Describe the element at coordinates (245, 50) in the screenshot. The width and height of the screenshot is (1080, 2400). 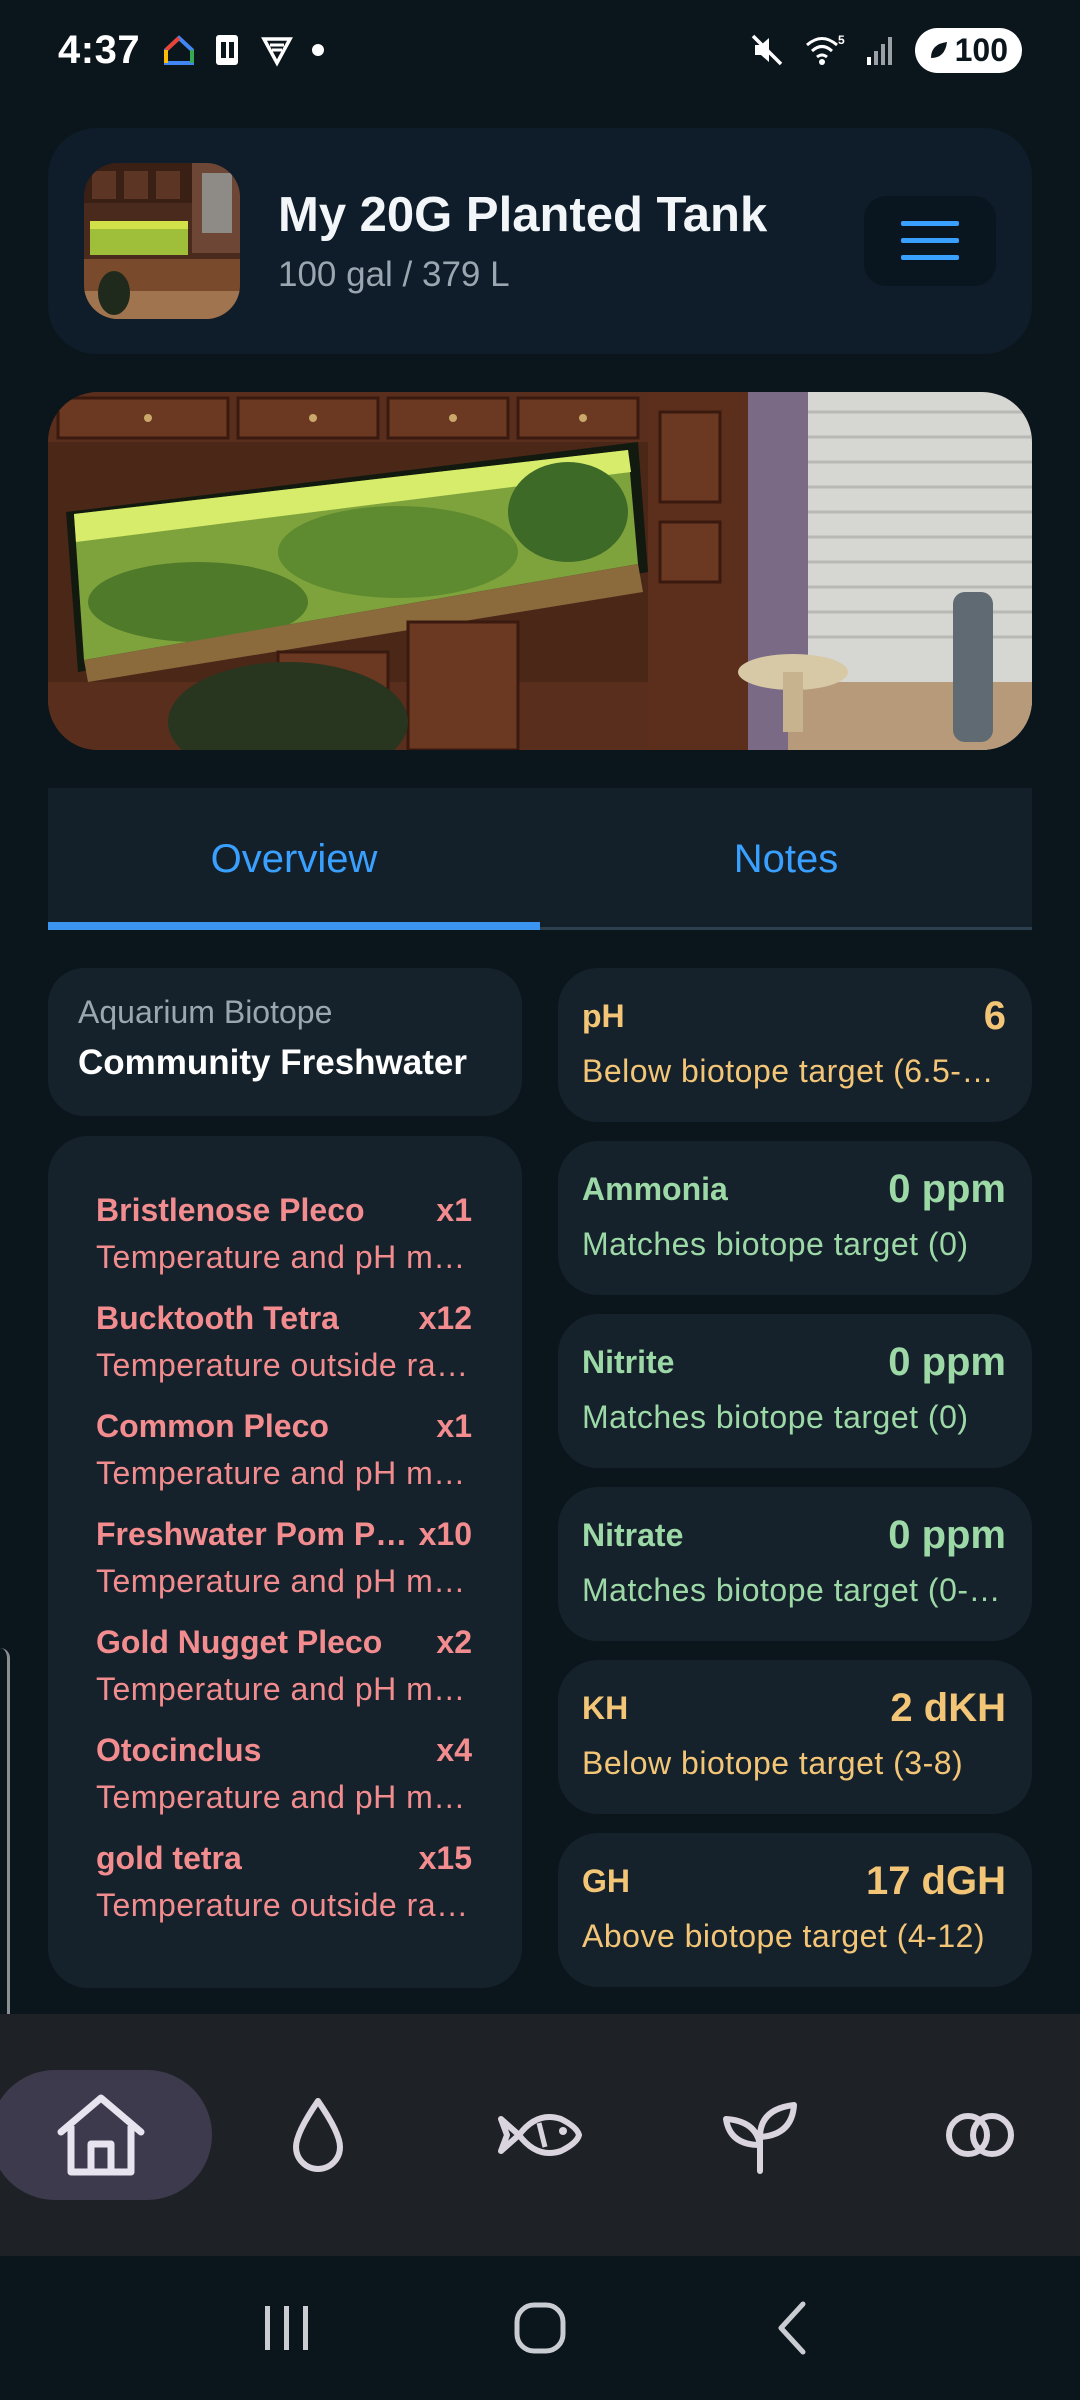
I see `status-notification-icons` at that location.